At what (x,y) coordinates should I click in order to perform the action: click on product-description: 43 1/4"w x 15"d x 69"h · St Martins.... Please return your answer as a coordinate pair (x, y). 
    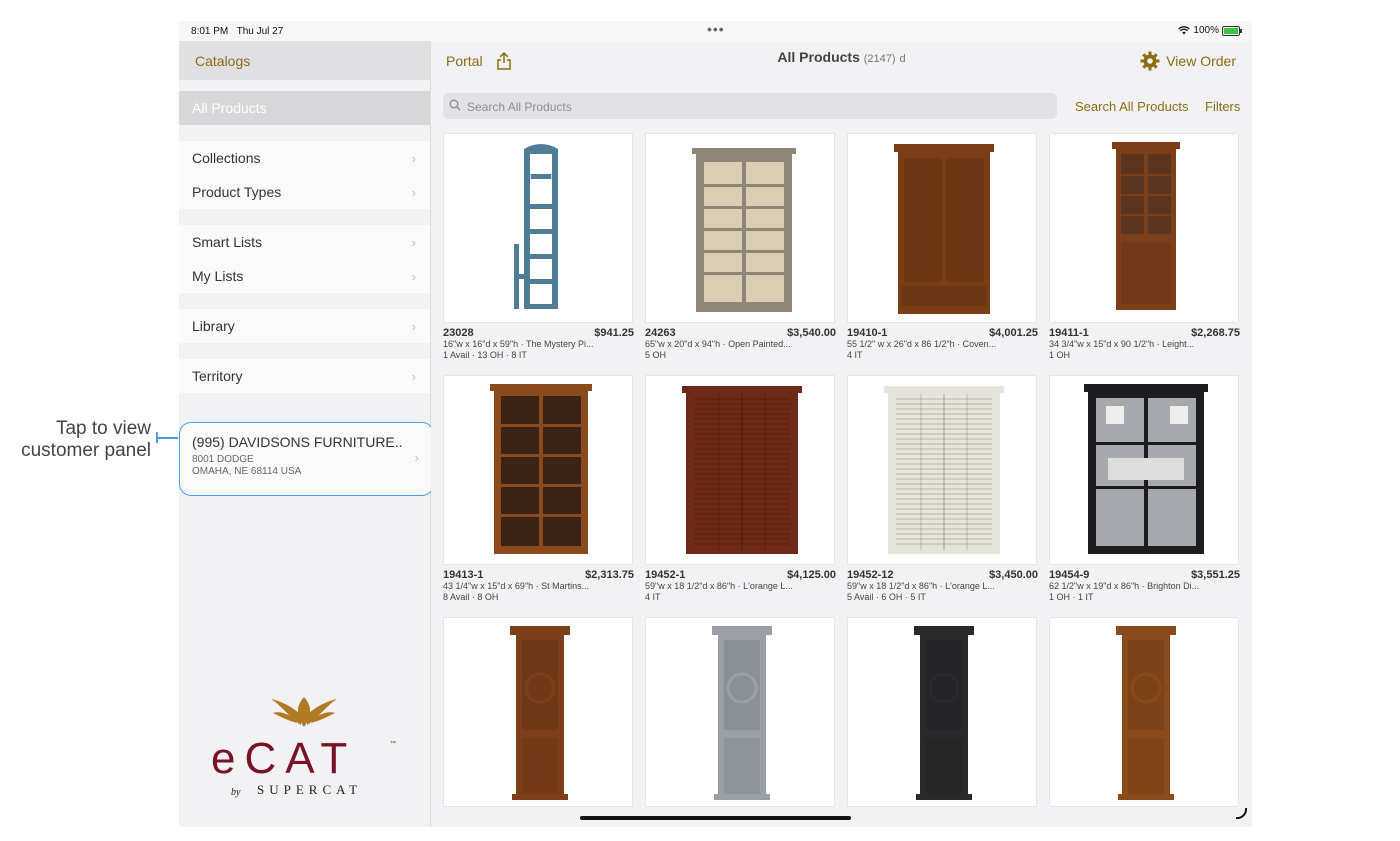
    Looking at the image, I should click on (516, 586).